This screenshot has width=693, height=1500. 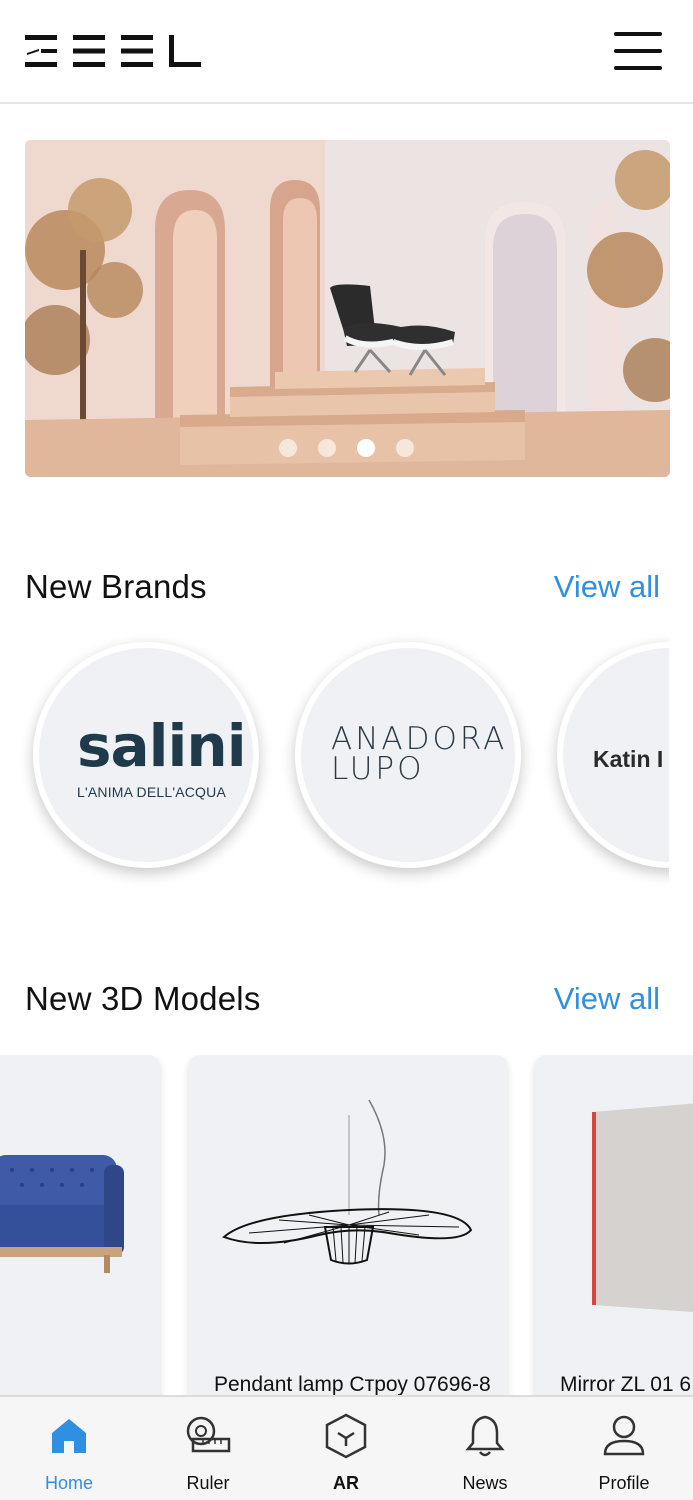 What do you see at coordinates (346, 1436) in the screenshot?
I see `ar-cube-icon` at bounding box center [346, 1436].